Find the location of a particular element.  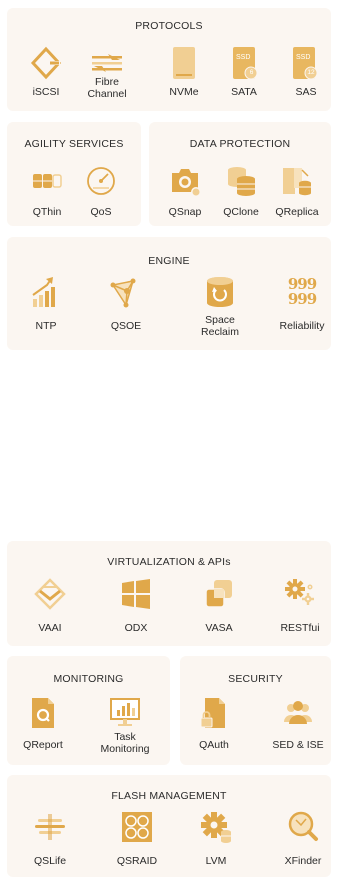

security-title: SECURITY is located at coordinates (255, 679).